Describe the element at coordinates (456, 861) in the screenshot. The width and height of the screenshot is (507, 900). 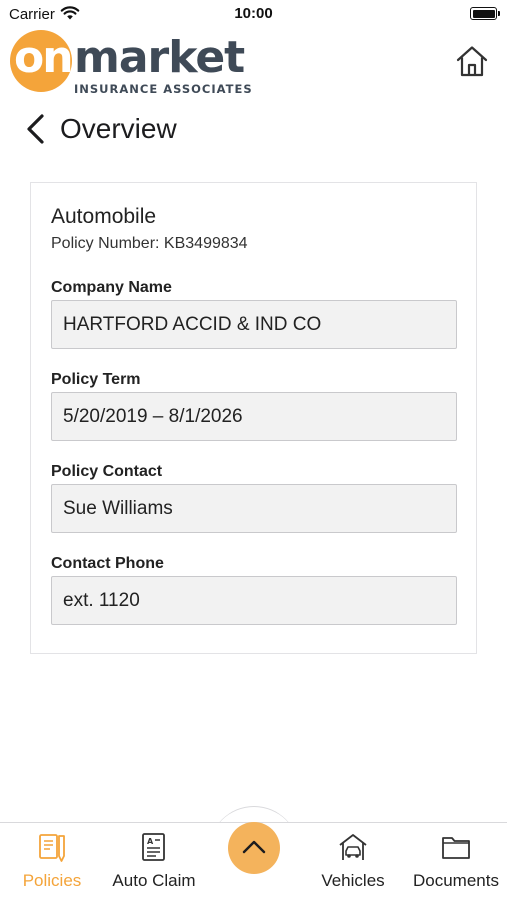
I see `tab-documents: Documents` at that location.